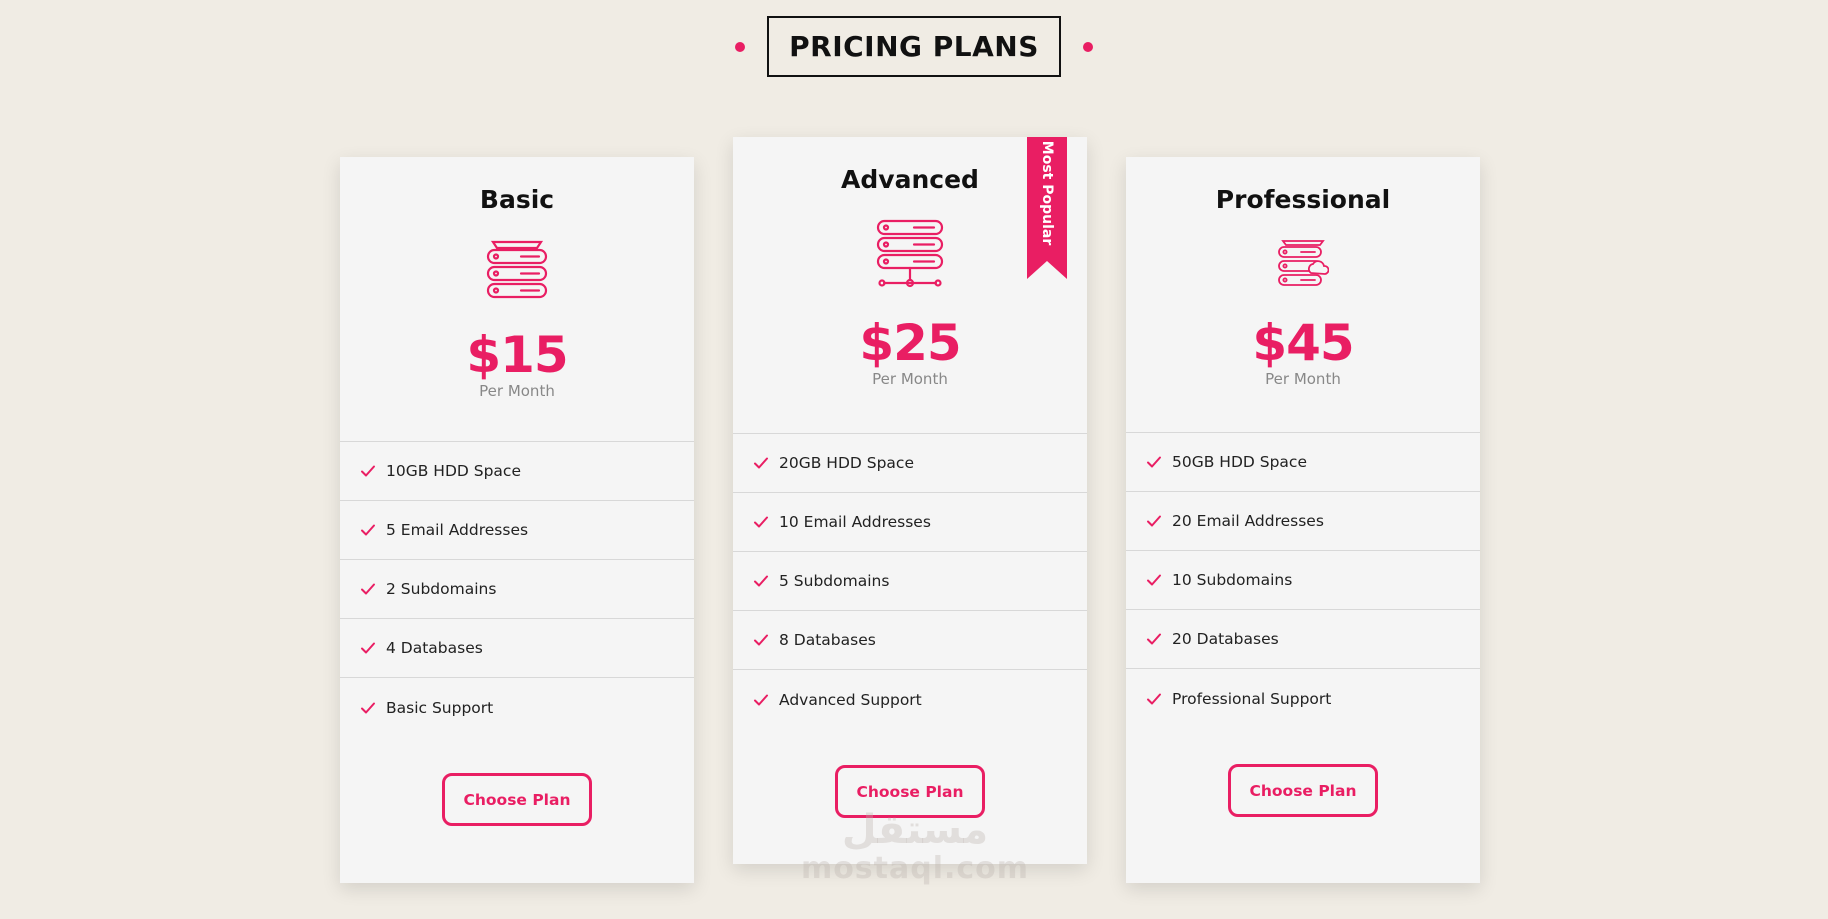  I want to click on feature-item: 5 Email Addresses, so click(517, 530).